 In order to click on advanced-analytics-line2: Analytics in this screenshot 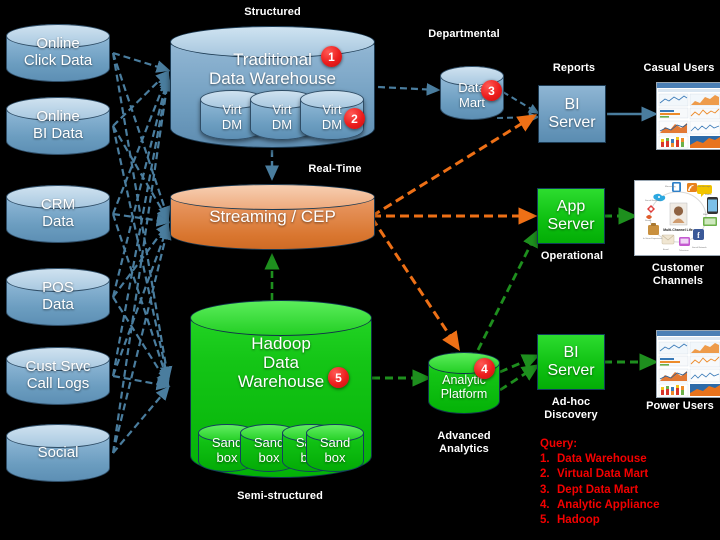, I will do `click(464, 448)`.